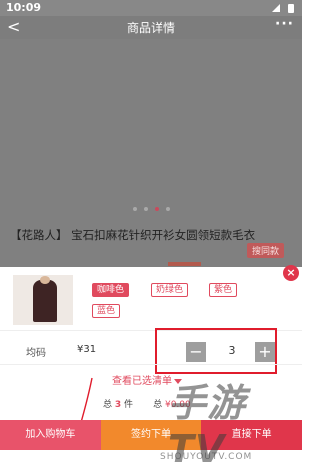  Describe the element at coordinates (50, 435) in the screenshot. I see `add-to-cart-button: 加入购物车` at that location.